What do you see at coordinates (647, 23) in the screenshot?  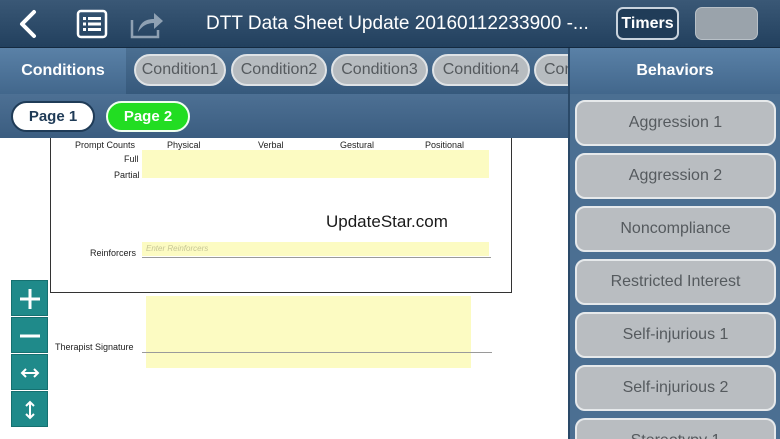 I see `timers-button: Timers` at bounding box center [647, 23].